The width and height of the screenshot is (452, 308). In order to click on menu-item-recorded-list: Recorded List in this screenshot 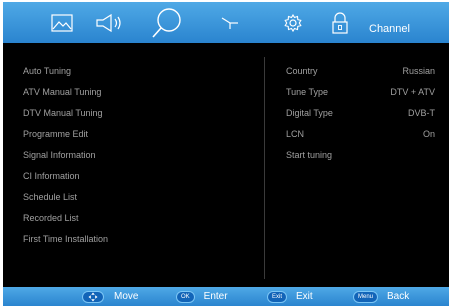, I will do `click(51, 218)`.